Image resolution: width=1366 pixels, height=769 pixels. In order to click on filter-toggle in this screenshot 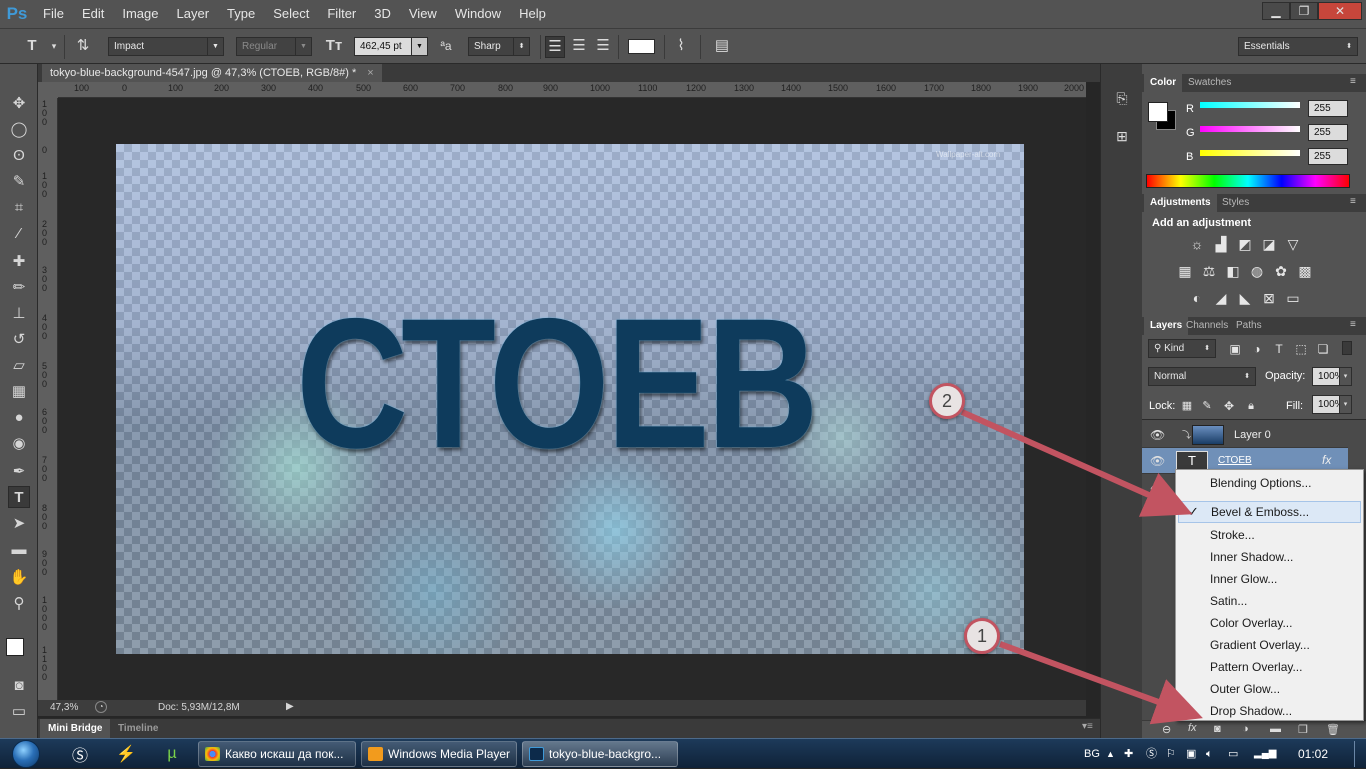, I will do `click(1347, 348)`.